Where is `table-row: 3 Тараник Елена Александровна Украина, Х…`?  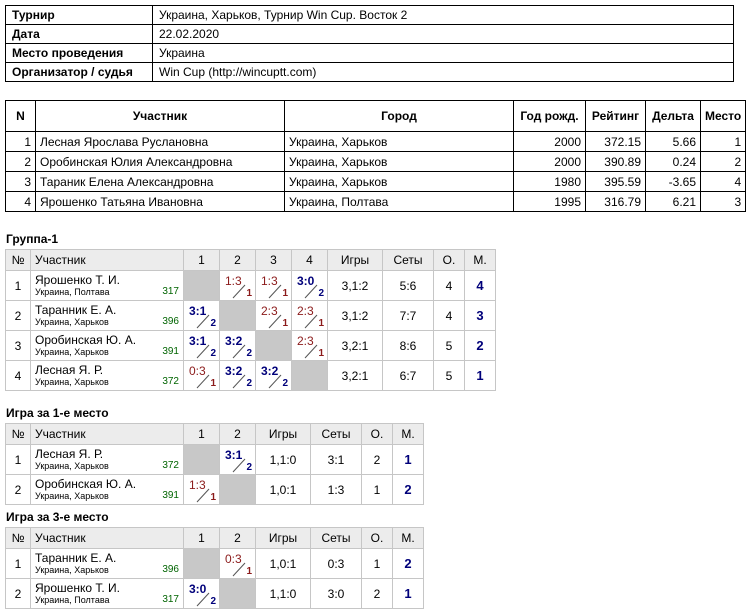
table-row: 3 Тараник Елена Александровна Украина, Х… is located at coordinates (376, 181).